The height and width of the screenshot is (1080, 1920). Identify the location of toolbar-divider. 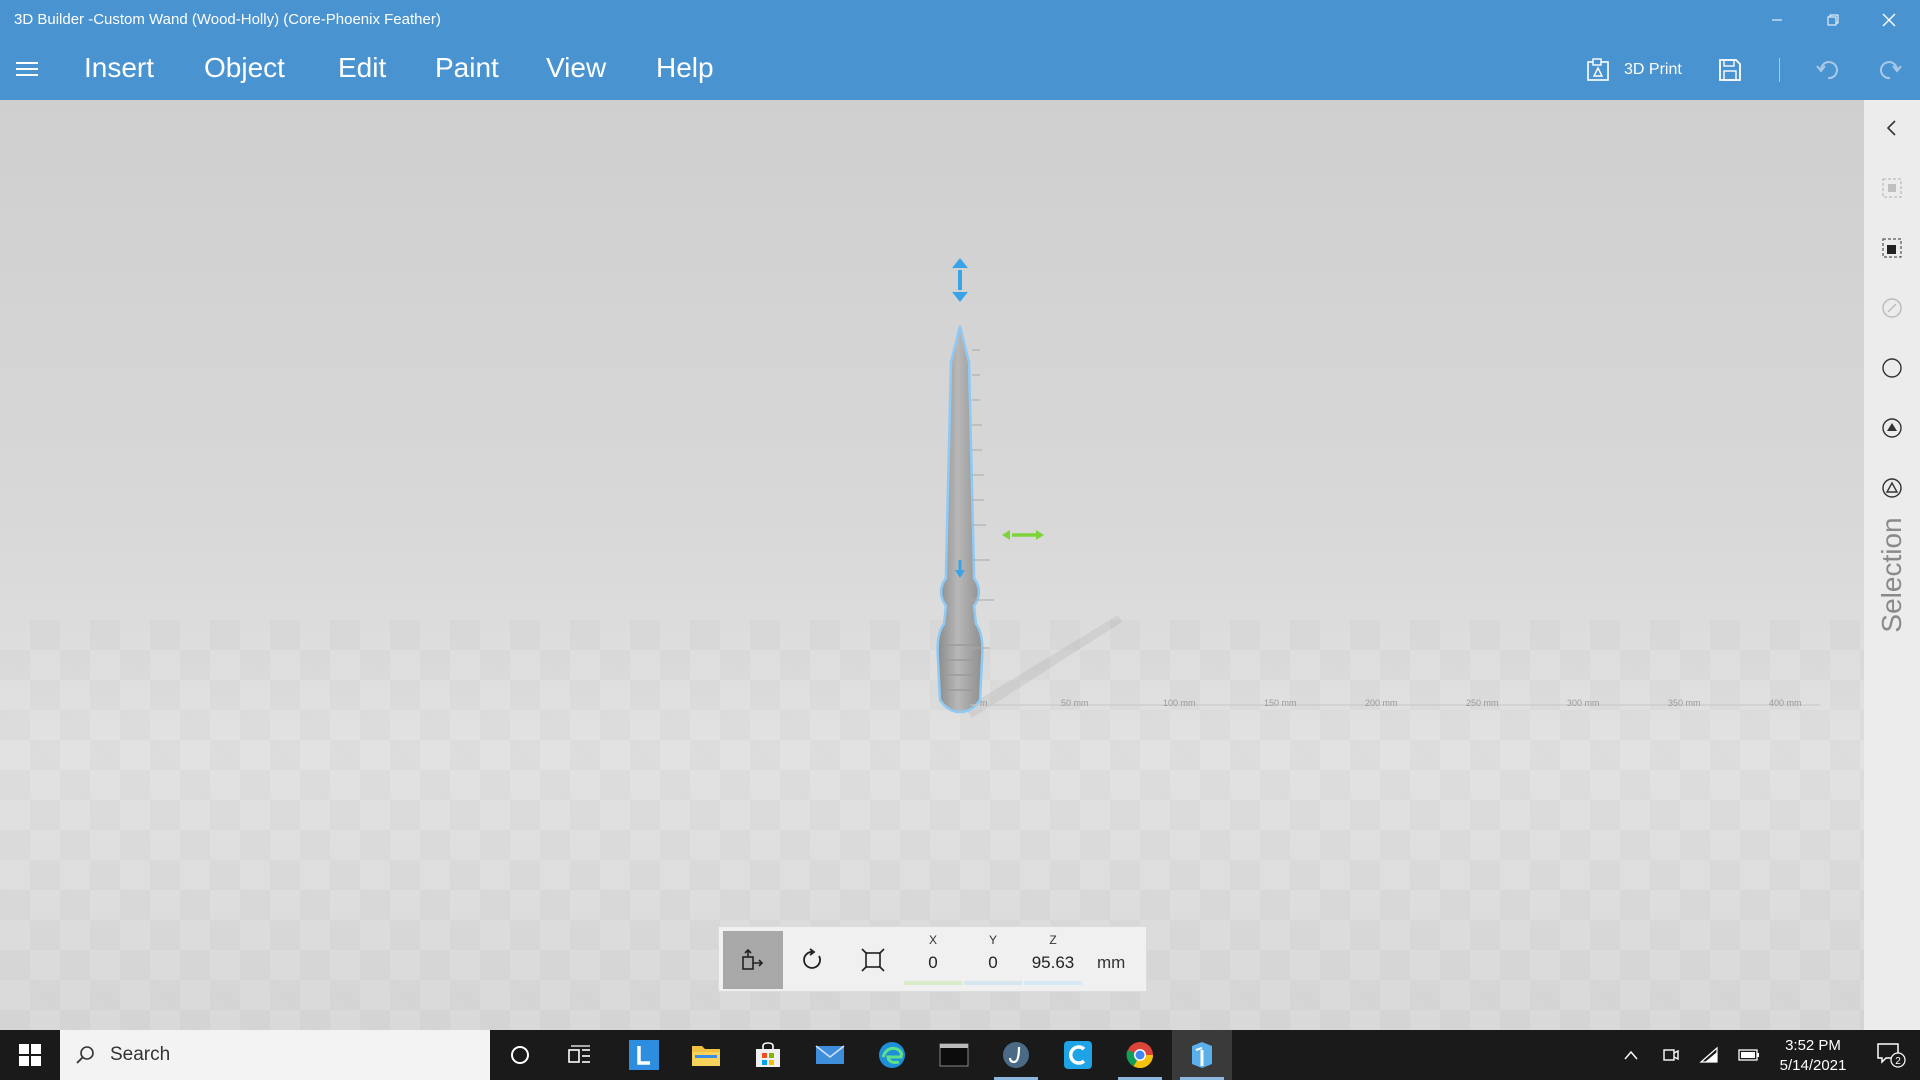
(1779, 70).